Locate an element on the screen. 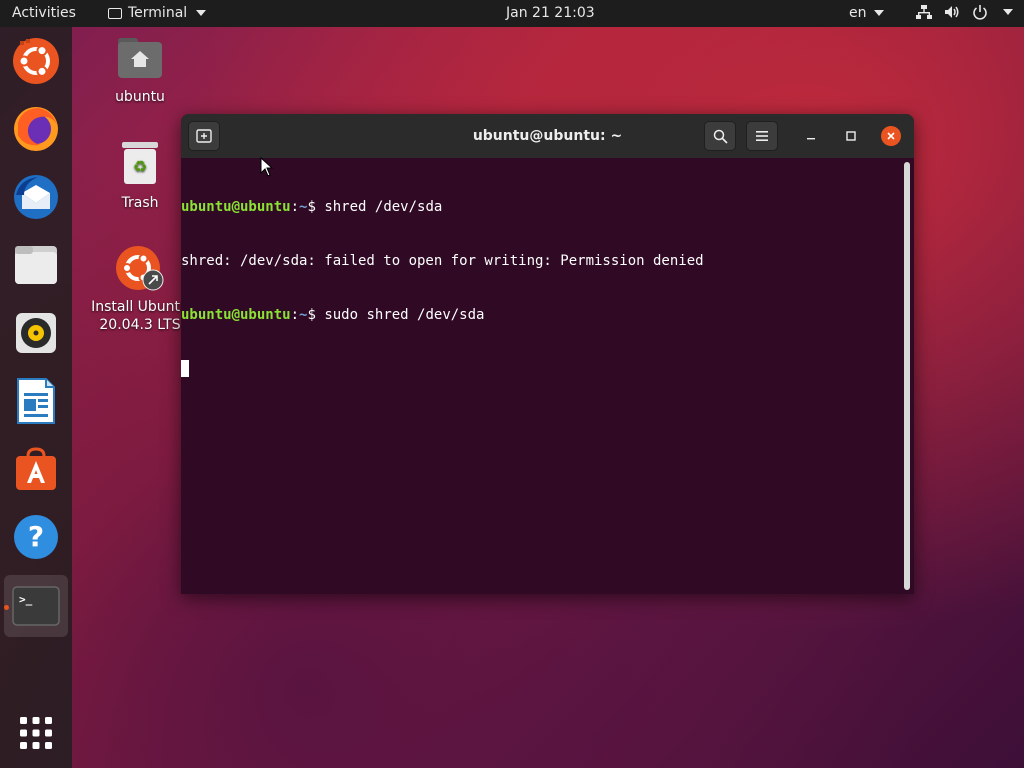 This screenshot has width=1024, height=768. active-indicator is located at coordinates (6, 607).